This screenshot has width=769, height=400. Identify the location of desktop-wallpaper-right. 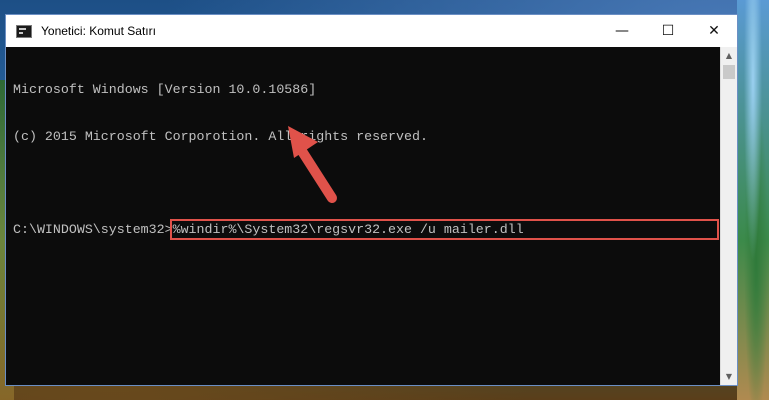
(753, 200).